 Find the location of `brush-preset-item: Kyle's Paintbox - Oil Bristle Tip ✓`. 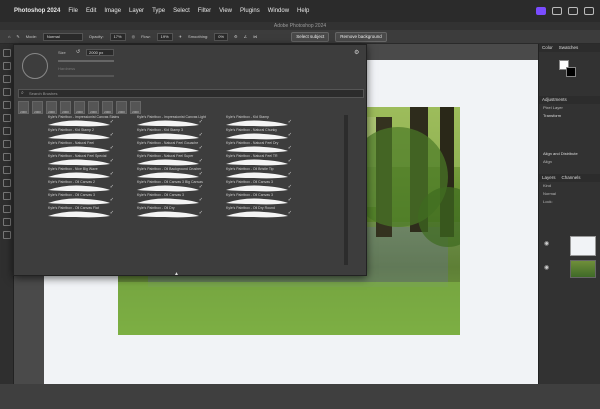

brush-preset-item: Kyle's Paintbox - Oil Bristle Tip ✓ is located at coordinates (250, 173).